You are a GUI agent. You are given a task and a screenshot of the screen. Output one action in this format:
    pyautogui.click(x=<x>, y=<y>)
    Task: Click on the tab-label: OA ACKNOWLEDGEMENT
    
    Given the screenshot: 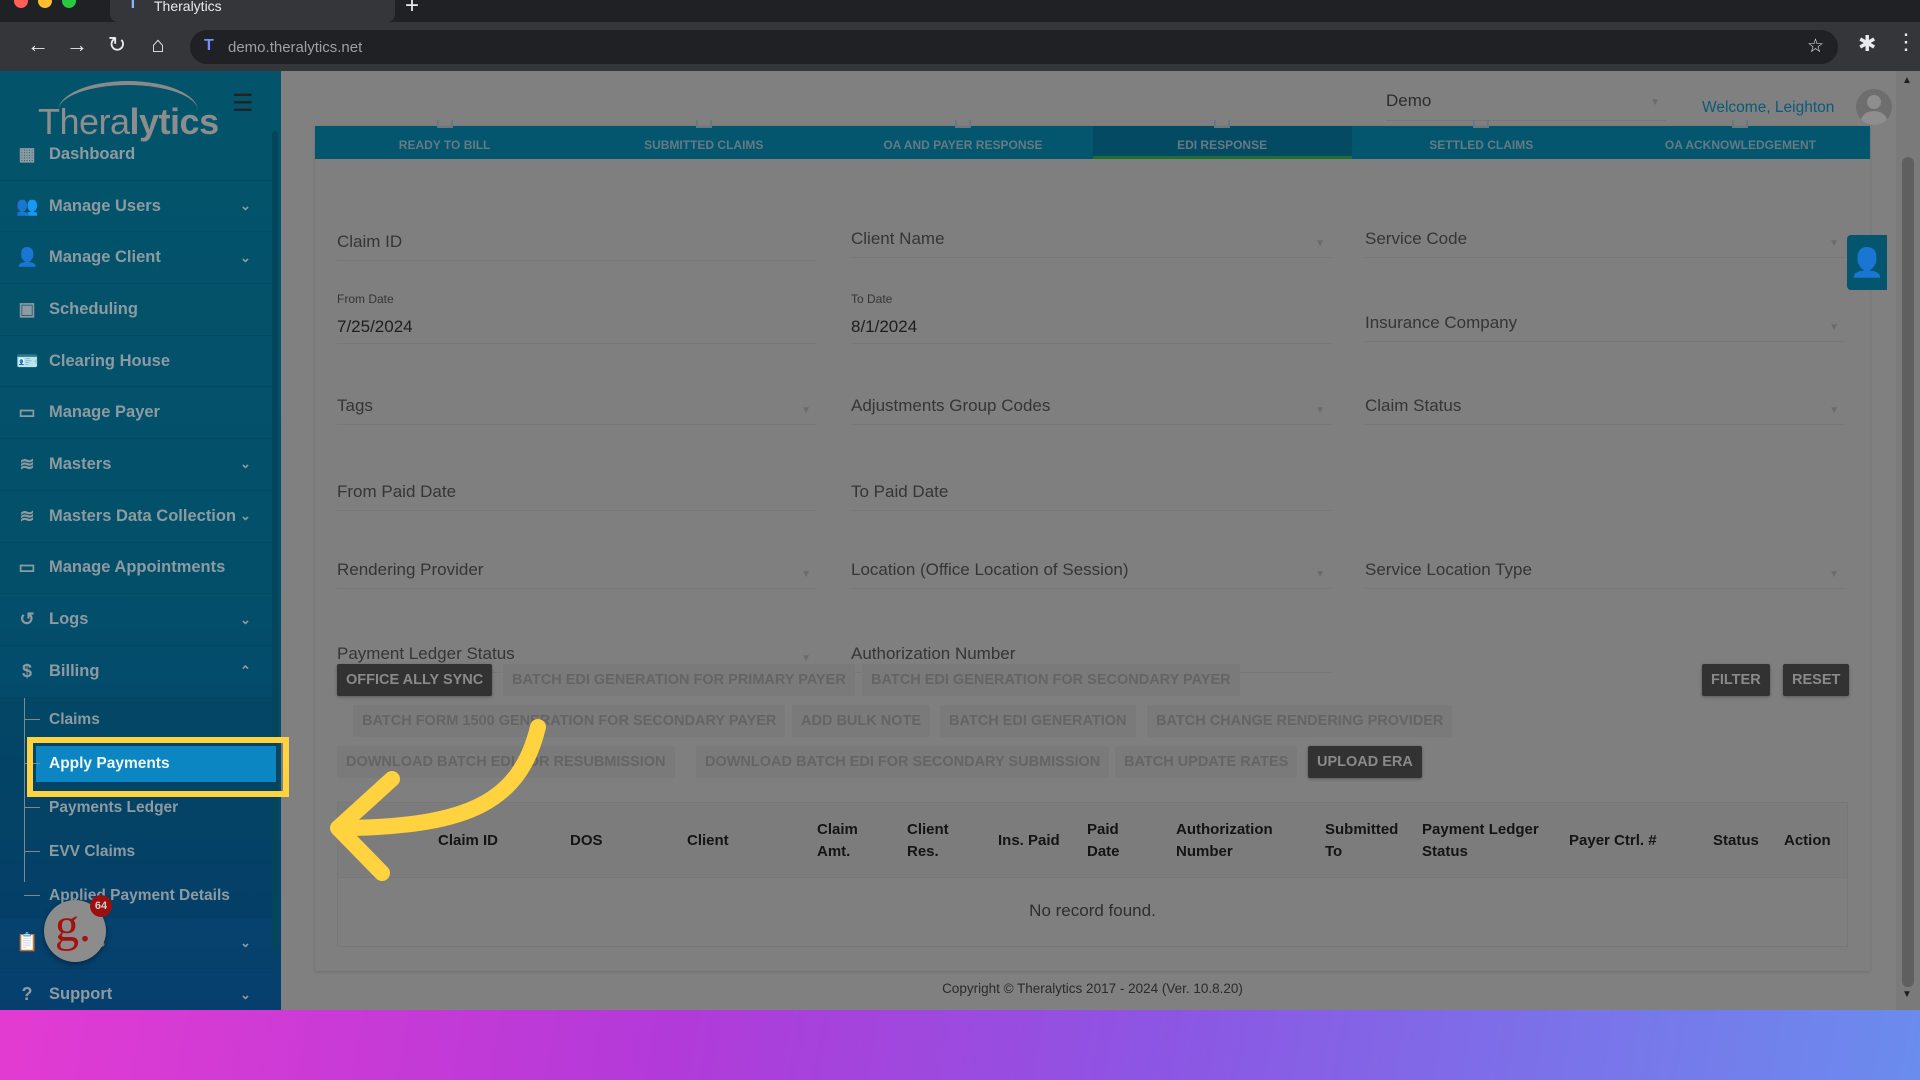 What is the action you would take?
    pyautogui.click(x=1740, y=145)
    